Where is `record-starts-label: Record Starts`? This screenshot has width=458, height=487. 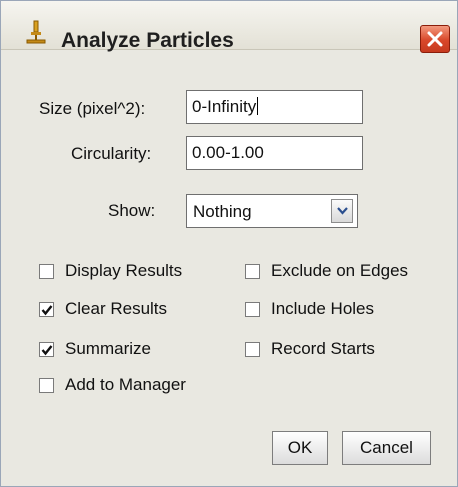 record-starts-label: Record Starts is located at coordinates (323, 348).